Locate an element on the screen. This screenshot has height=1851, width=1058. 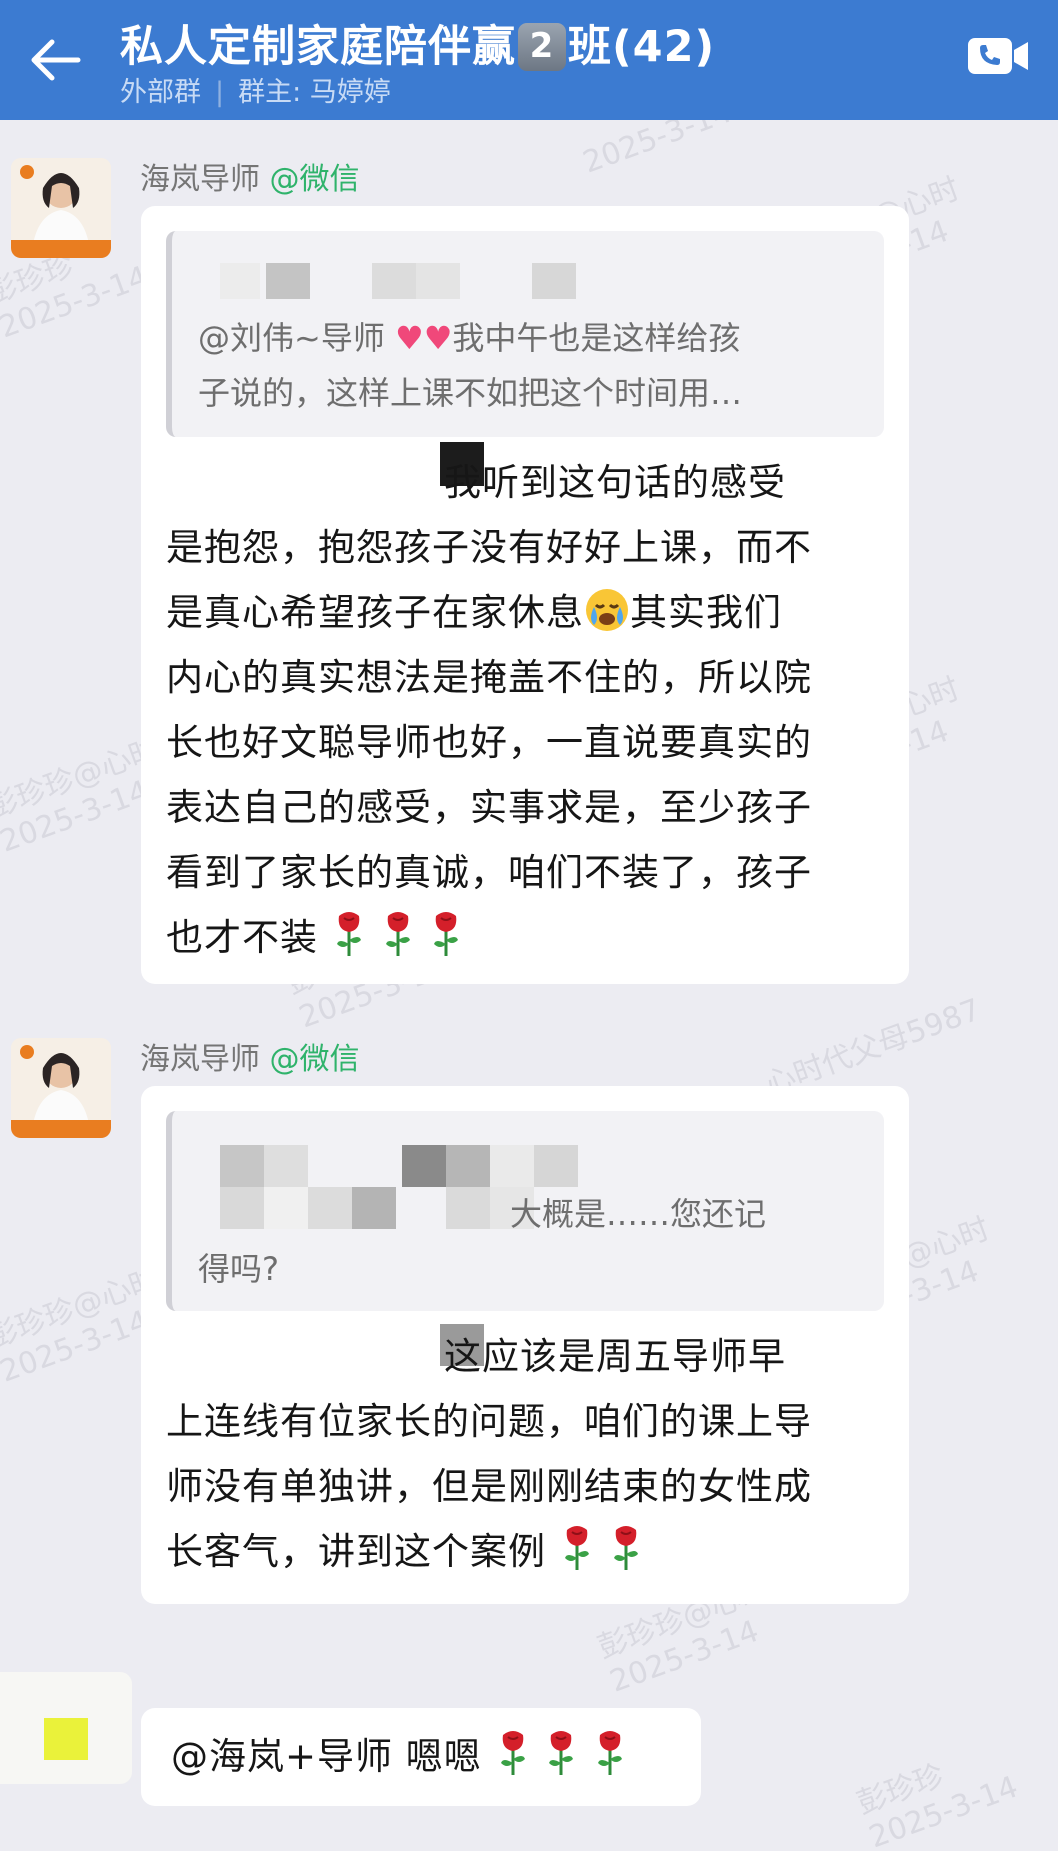
keycap-badge: 2 is located at coordinates (542, 47).